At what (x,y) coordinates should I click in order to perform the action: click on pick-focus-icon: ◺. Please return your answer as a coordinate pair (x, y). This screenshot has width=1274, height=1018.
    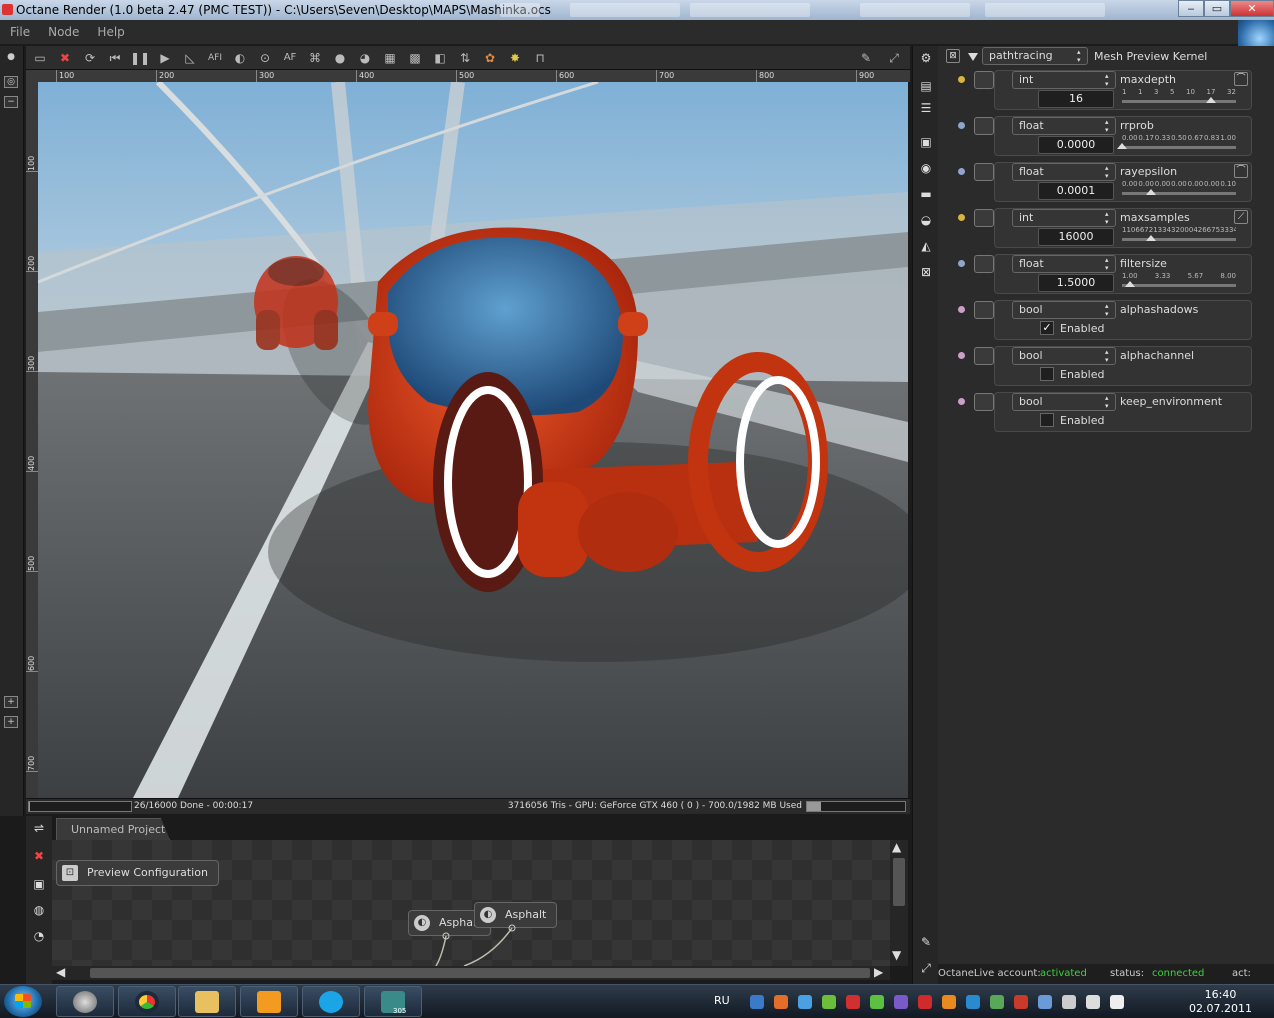
    Looking at the image, I should click on (190, 58).